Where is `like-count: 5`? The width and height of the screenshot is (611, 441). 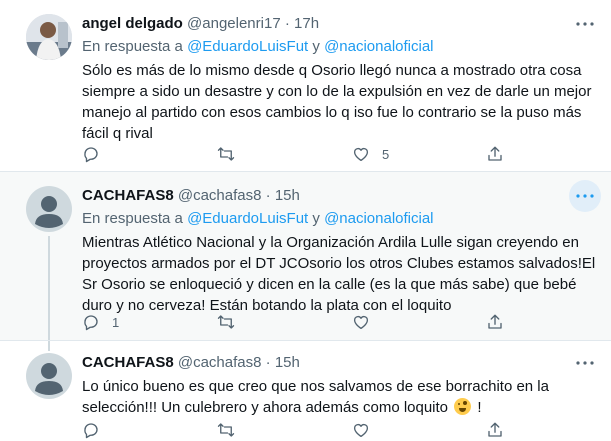
like-count: 5 is located at coordinates (386, 154).